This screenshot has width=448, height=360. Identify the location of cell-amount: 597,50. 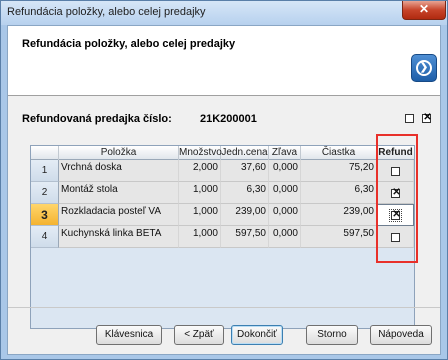
(339, 237).